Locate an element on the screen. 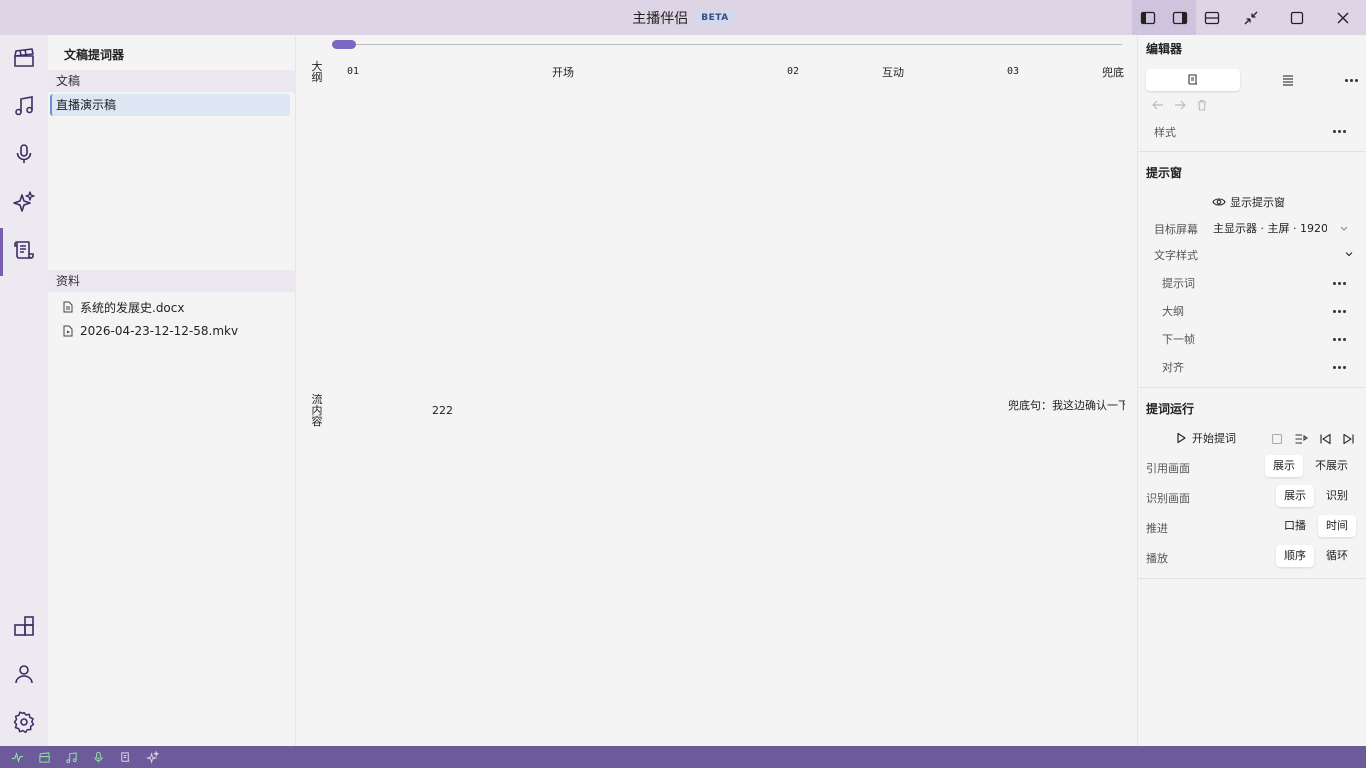  style-more-button is located at coordinates (1339, 131).